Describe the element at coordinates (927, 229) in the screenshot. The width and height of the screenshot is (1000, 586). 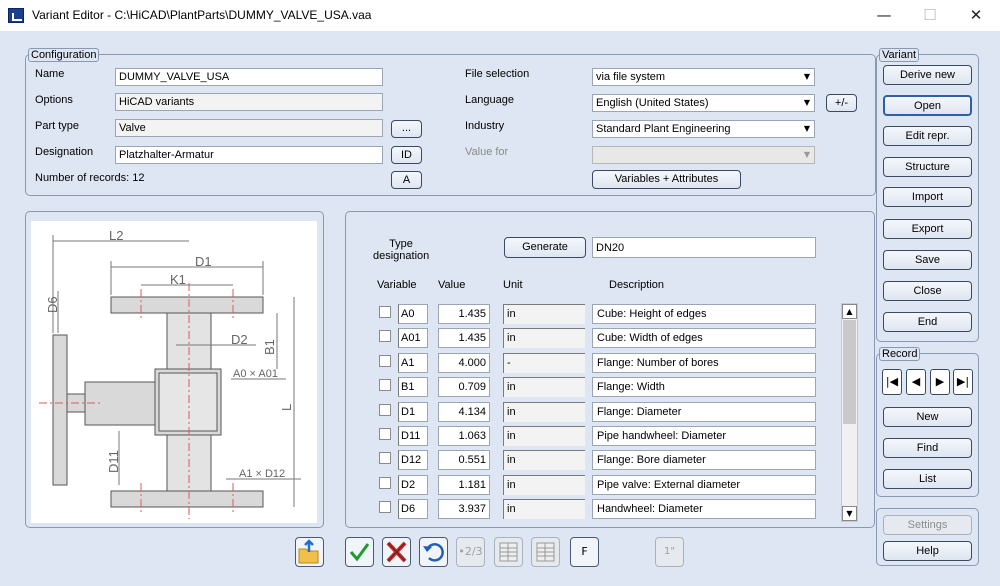
I see `export-button: Export` at that location.